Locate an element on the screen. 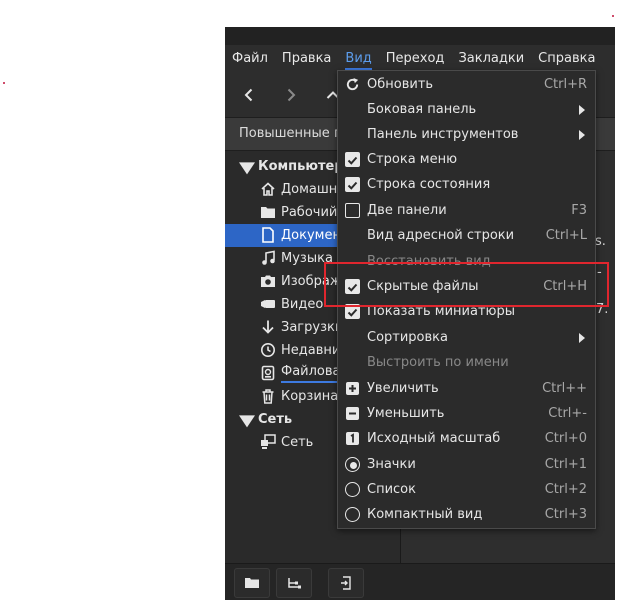 This screenshot has height=600, width=632. clock-icon is located at coordinates (268, 350).